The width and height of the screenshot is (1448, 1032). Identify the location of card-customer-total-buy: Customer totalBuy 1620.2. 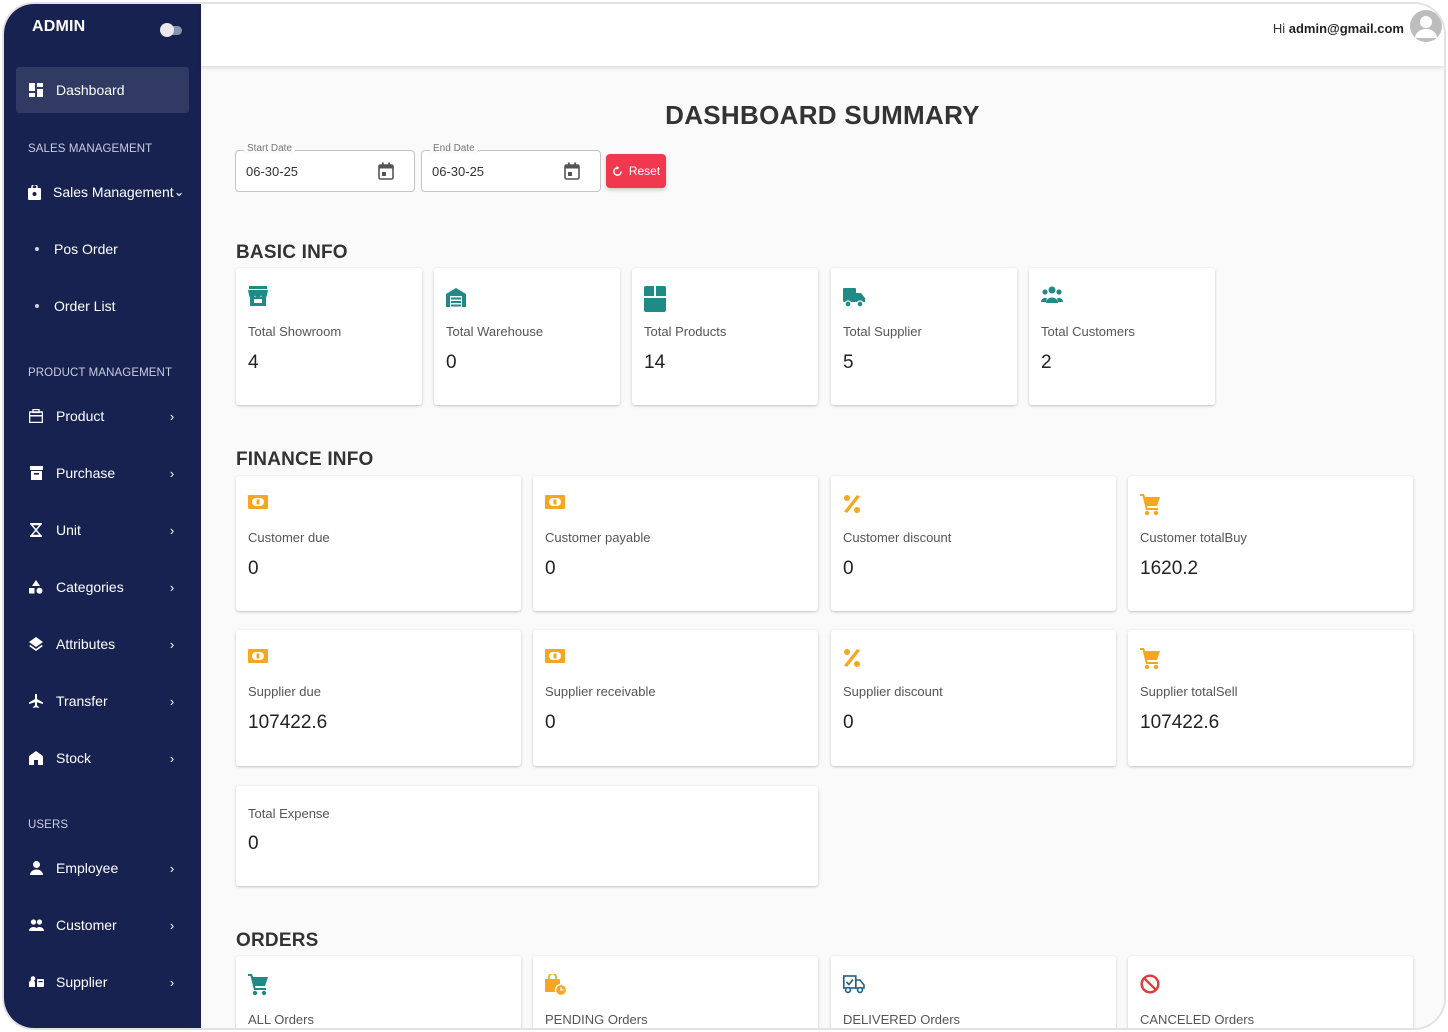
(1270, 543).